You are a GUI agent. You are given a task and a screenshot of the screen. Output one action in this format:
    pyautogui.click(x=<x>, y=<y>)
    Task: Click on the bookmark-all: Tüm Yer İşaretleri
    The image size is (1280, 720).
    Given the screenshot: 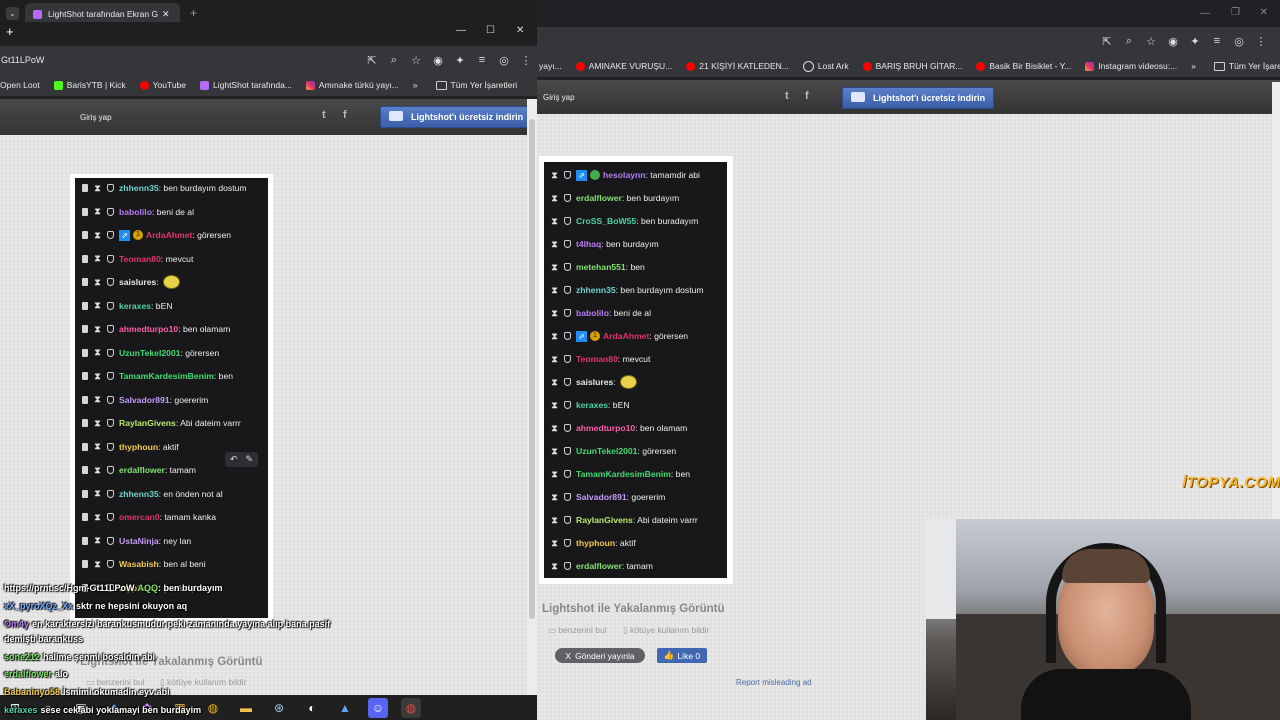 What is the action you would take?
    pyautogui.click(x=476, y=85)
    